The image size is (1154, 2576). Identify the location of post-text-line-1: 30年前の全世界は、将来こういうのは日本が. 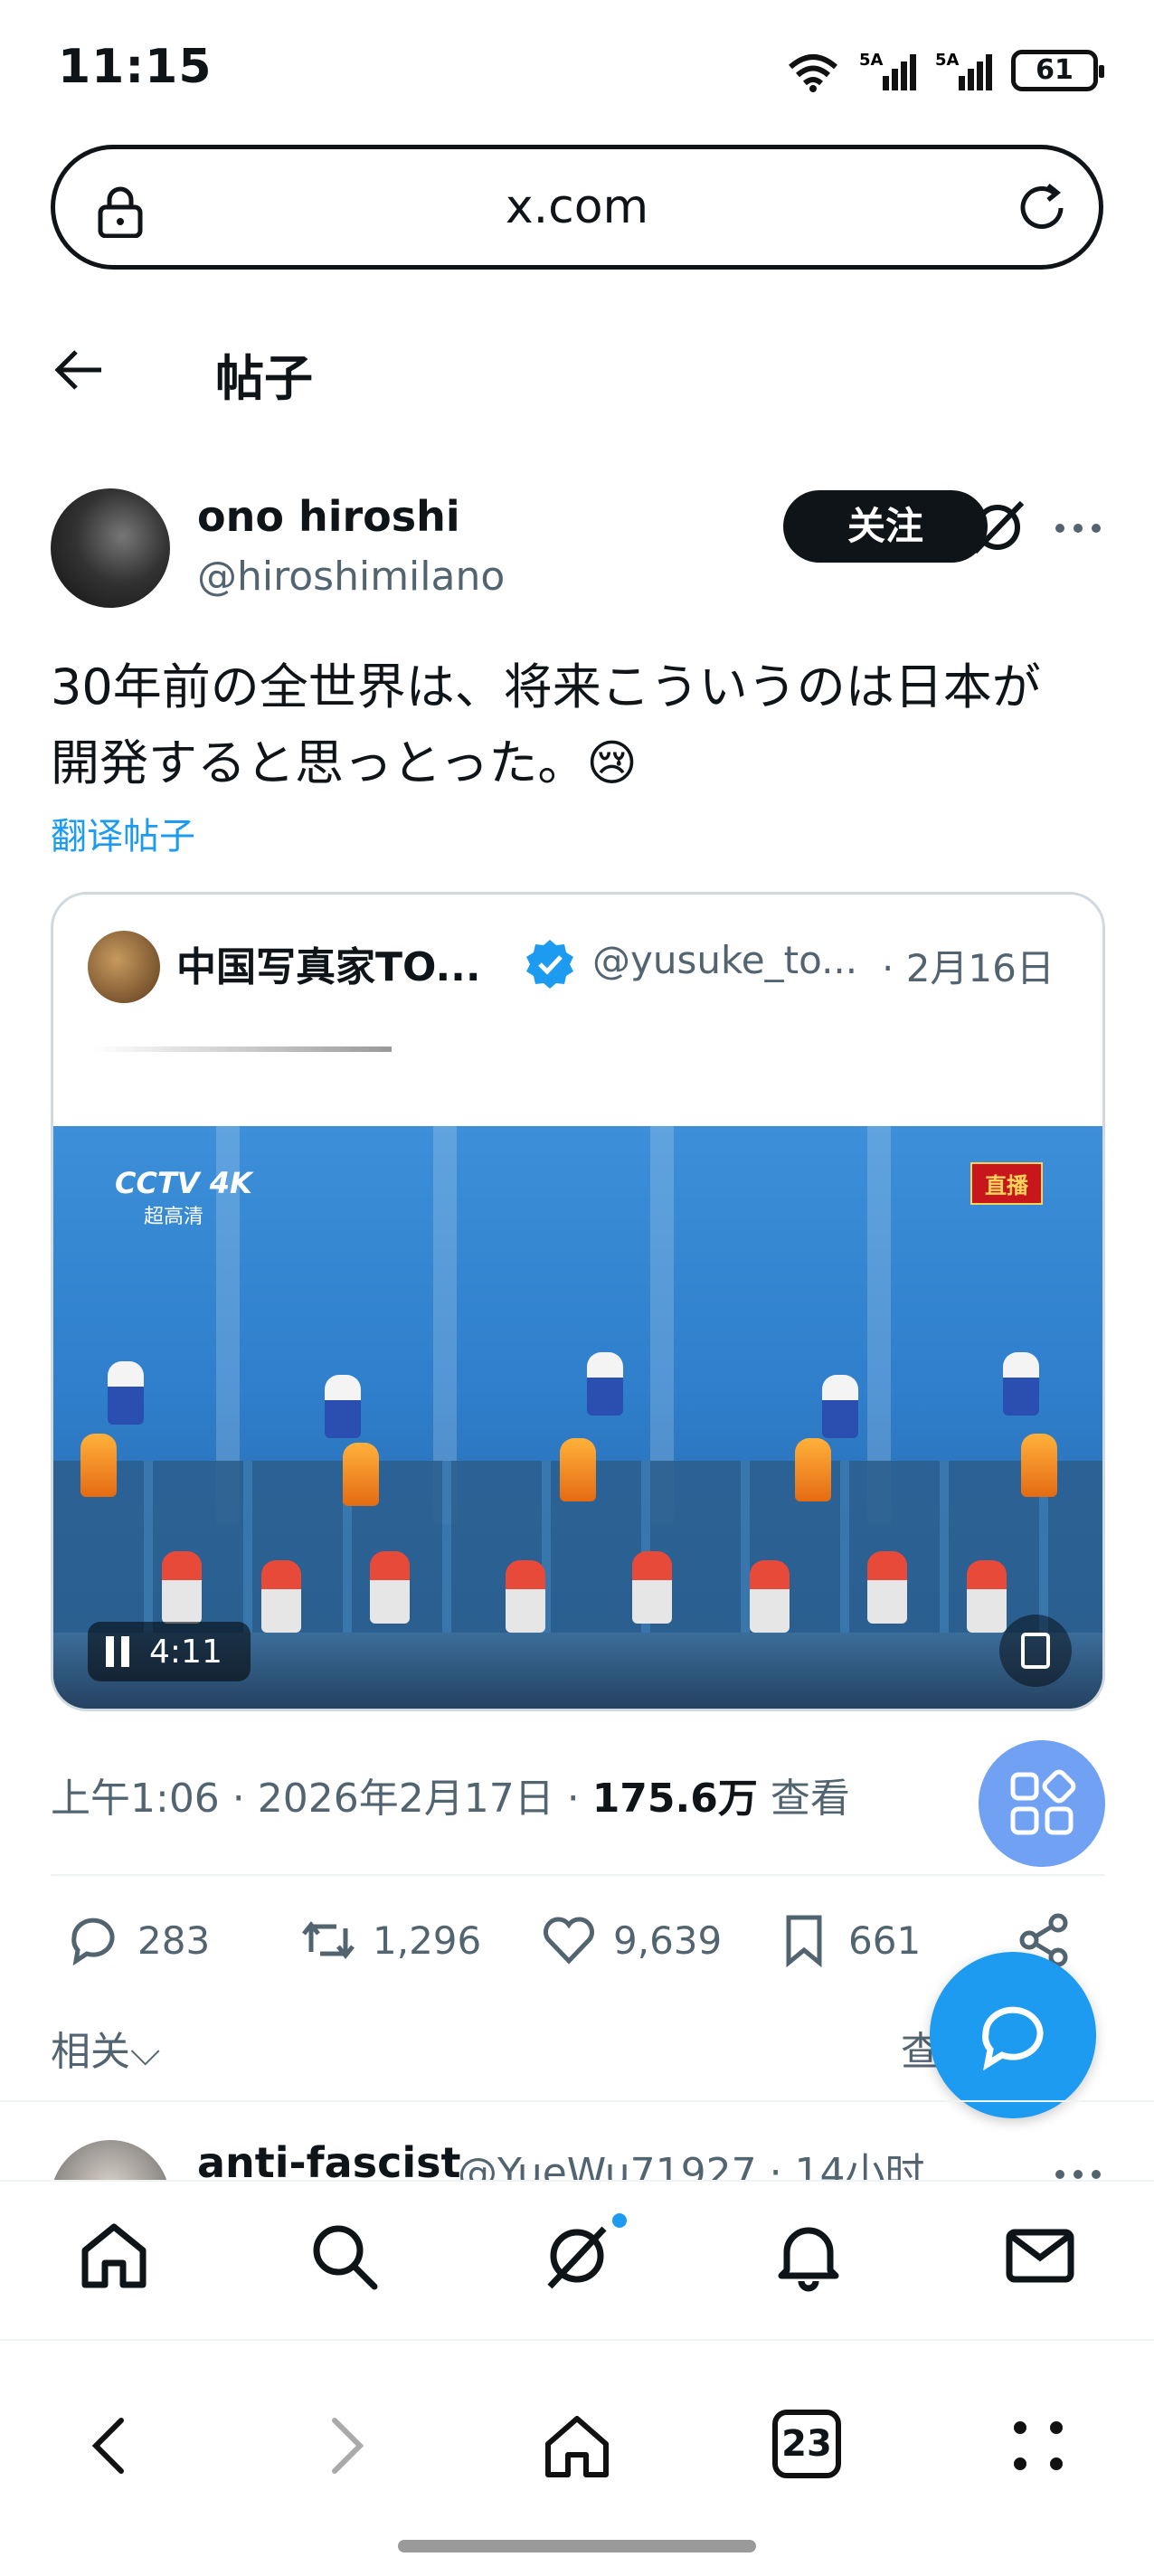
(546, 687).